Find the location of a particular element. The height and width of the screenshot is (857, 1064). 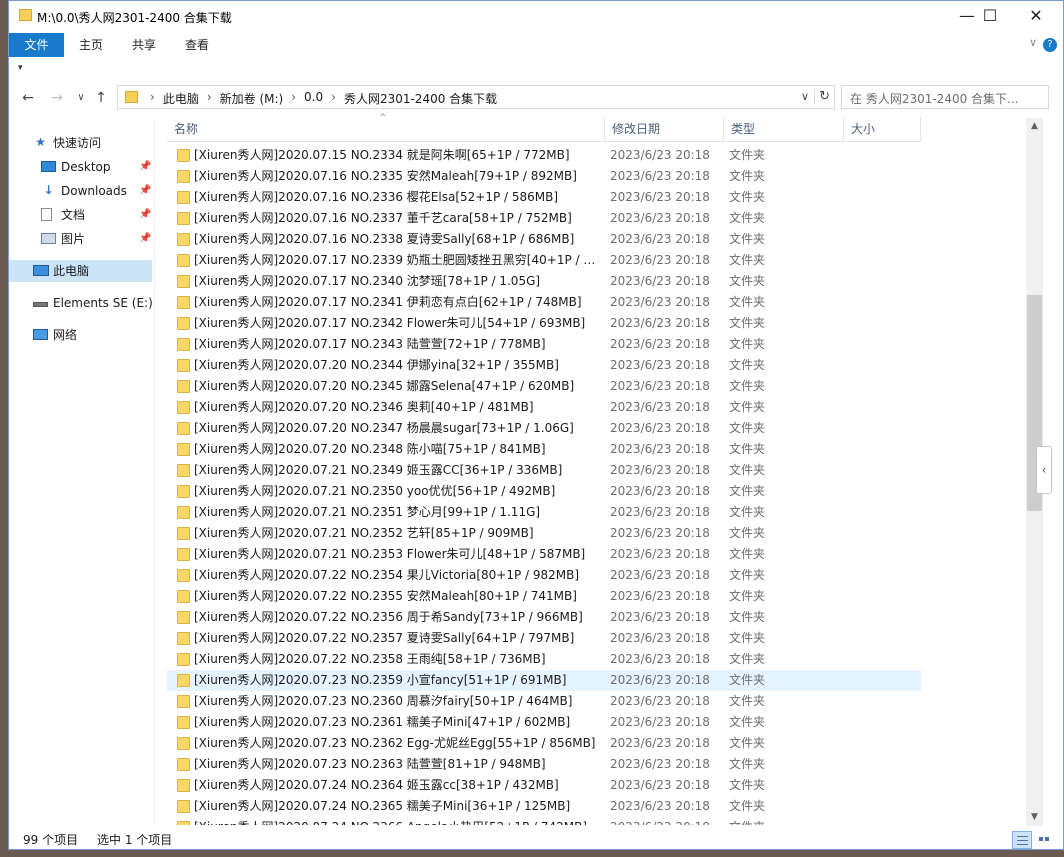

tab-view: 查看 is located at coordinates (197, 45).